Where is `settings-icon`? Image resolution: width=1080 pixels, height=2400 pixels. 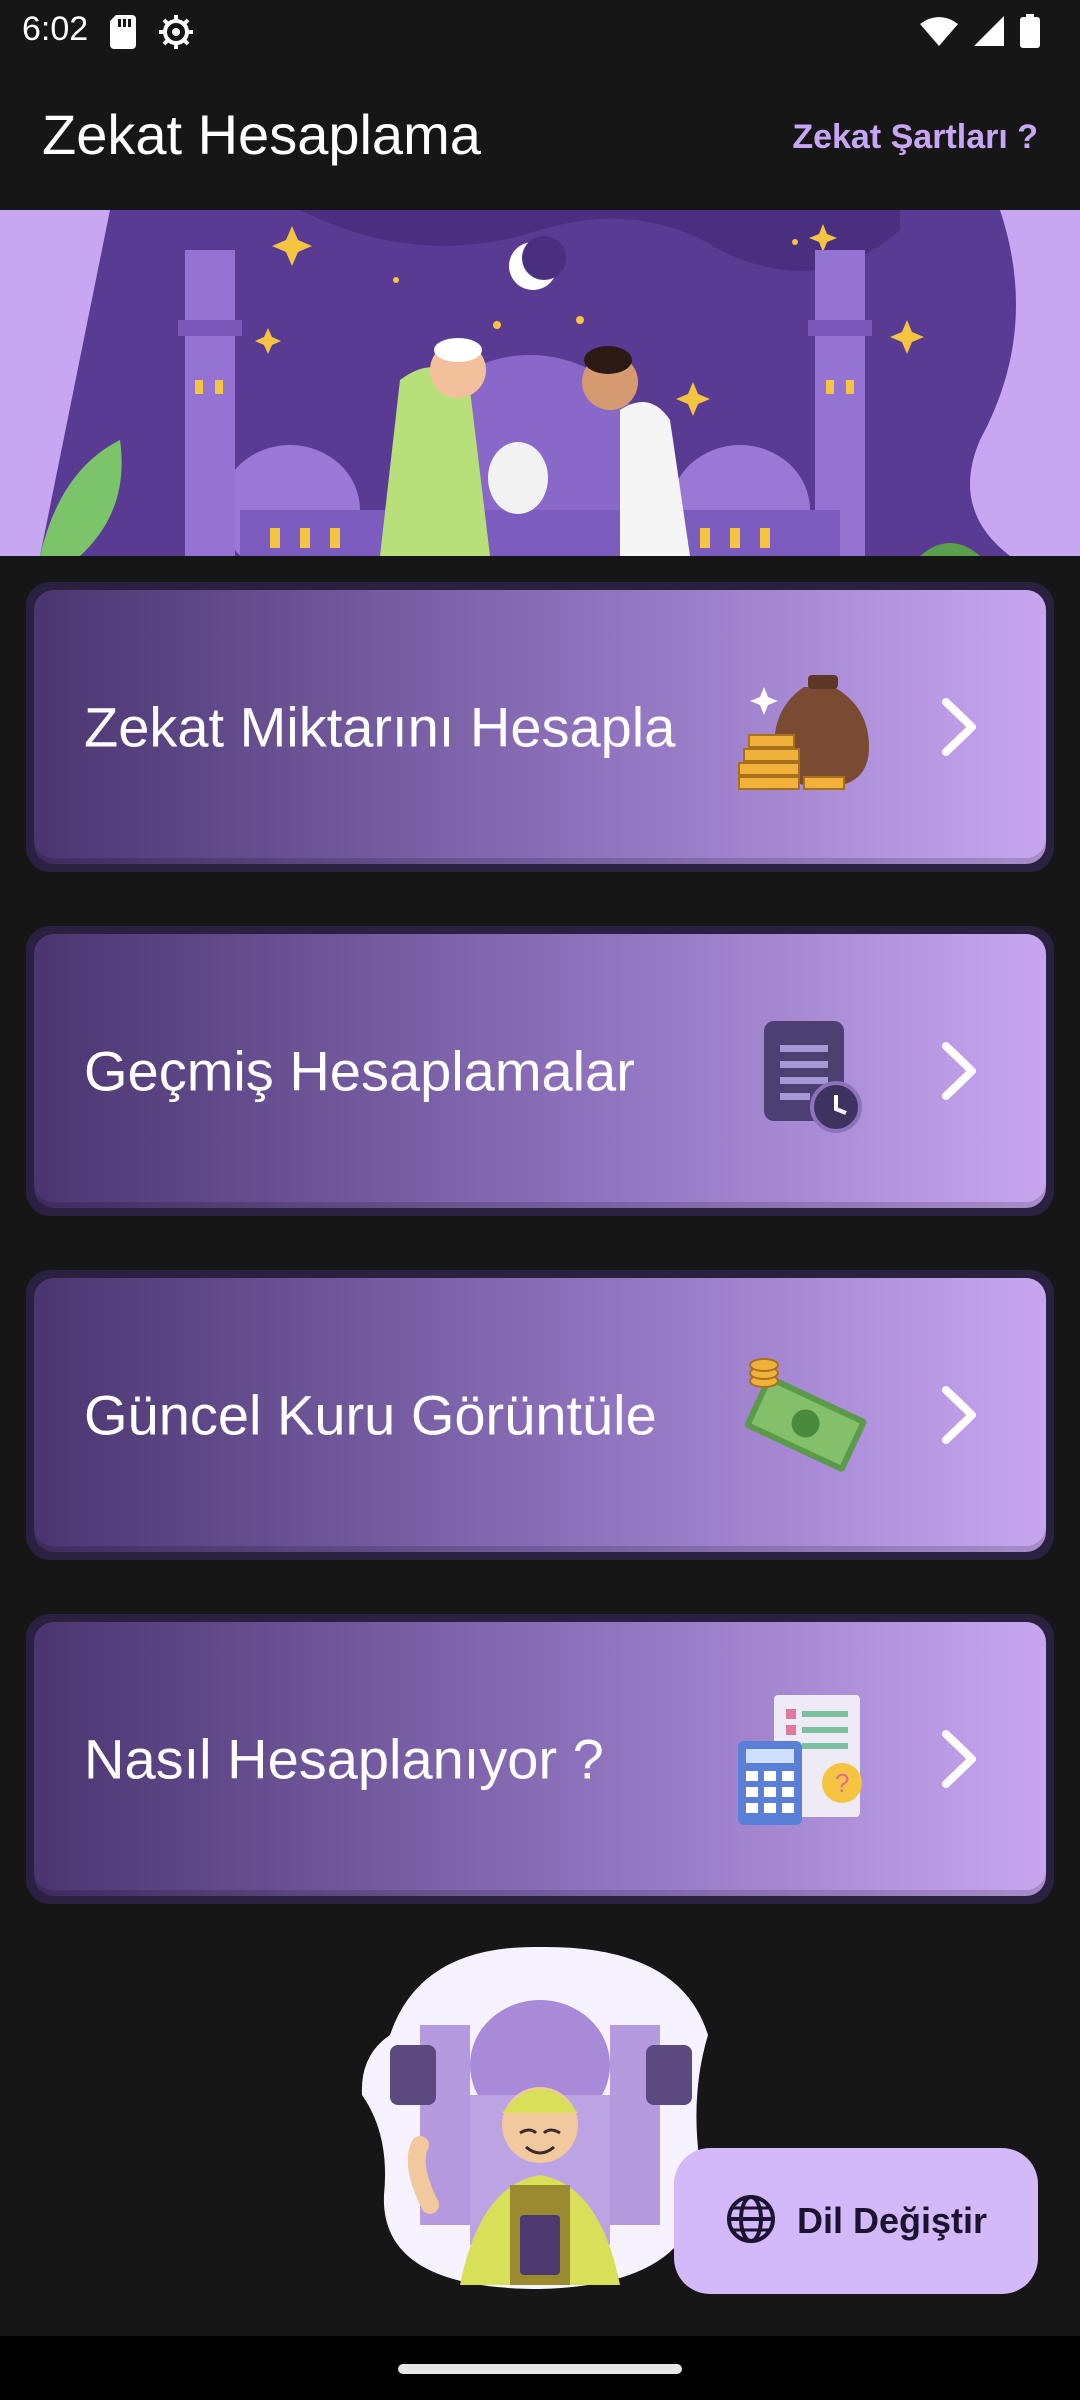
settings-icon is located at coordinates (176, 34).